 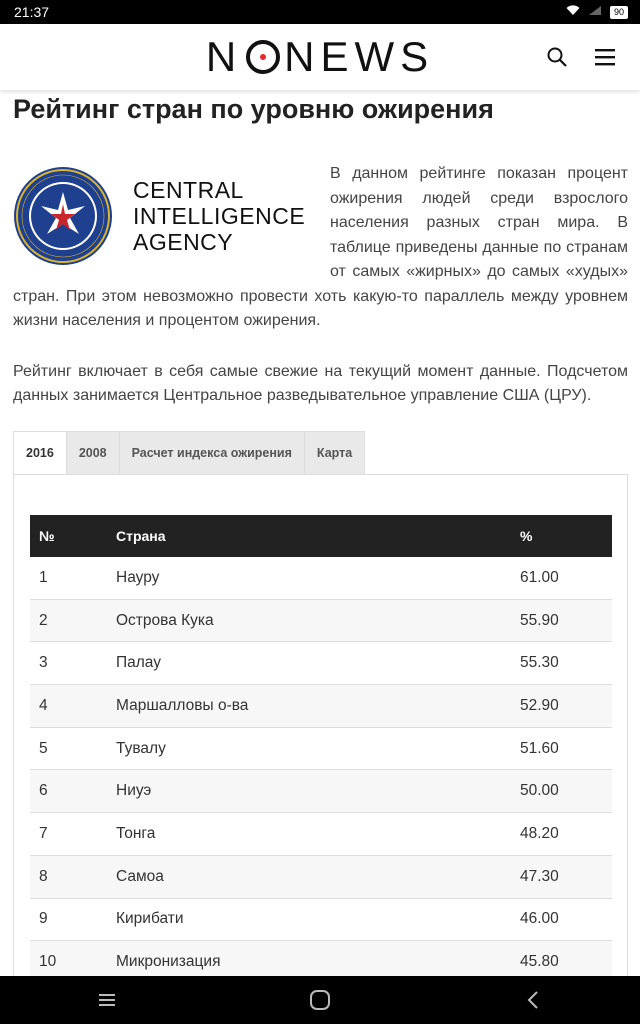 I want to click on table-row: 9 Кирибати 46.00, so click(x=321, y=920).